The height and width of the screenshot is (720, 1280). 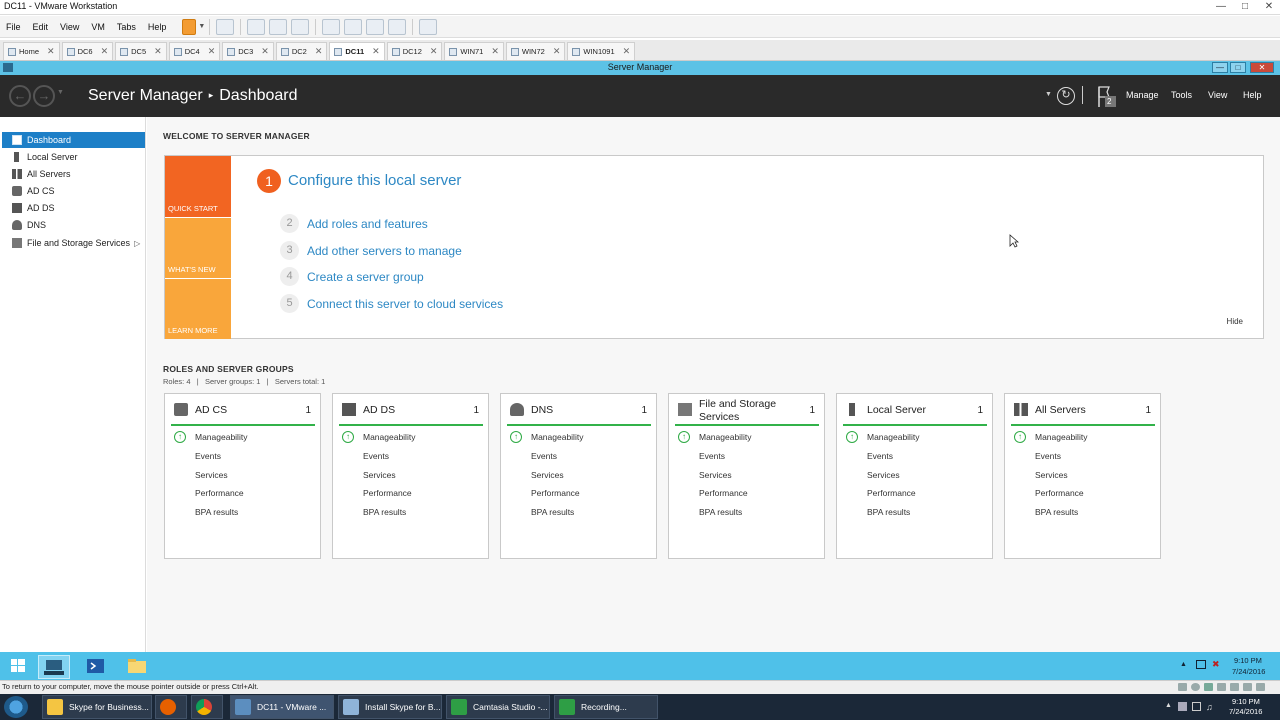 I want to click on step-connect-cloud: 5 Connect this server to cloud services, so click(x=391, y=303).